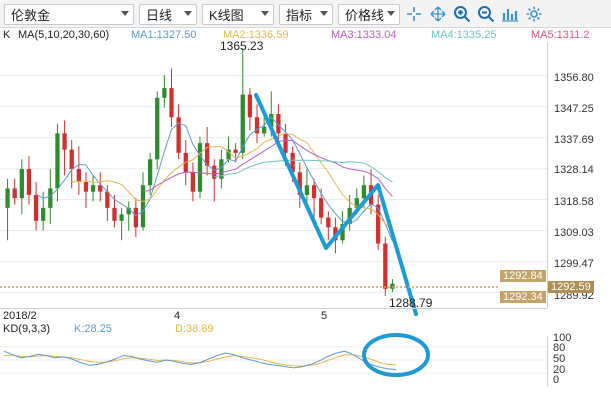 This screenshot has height=403, width=611. Describe the element at coordinates (574, 264) in the screenshot. I see `price-tick: 1299.47` at that location.